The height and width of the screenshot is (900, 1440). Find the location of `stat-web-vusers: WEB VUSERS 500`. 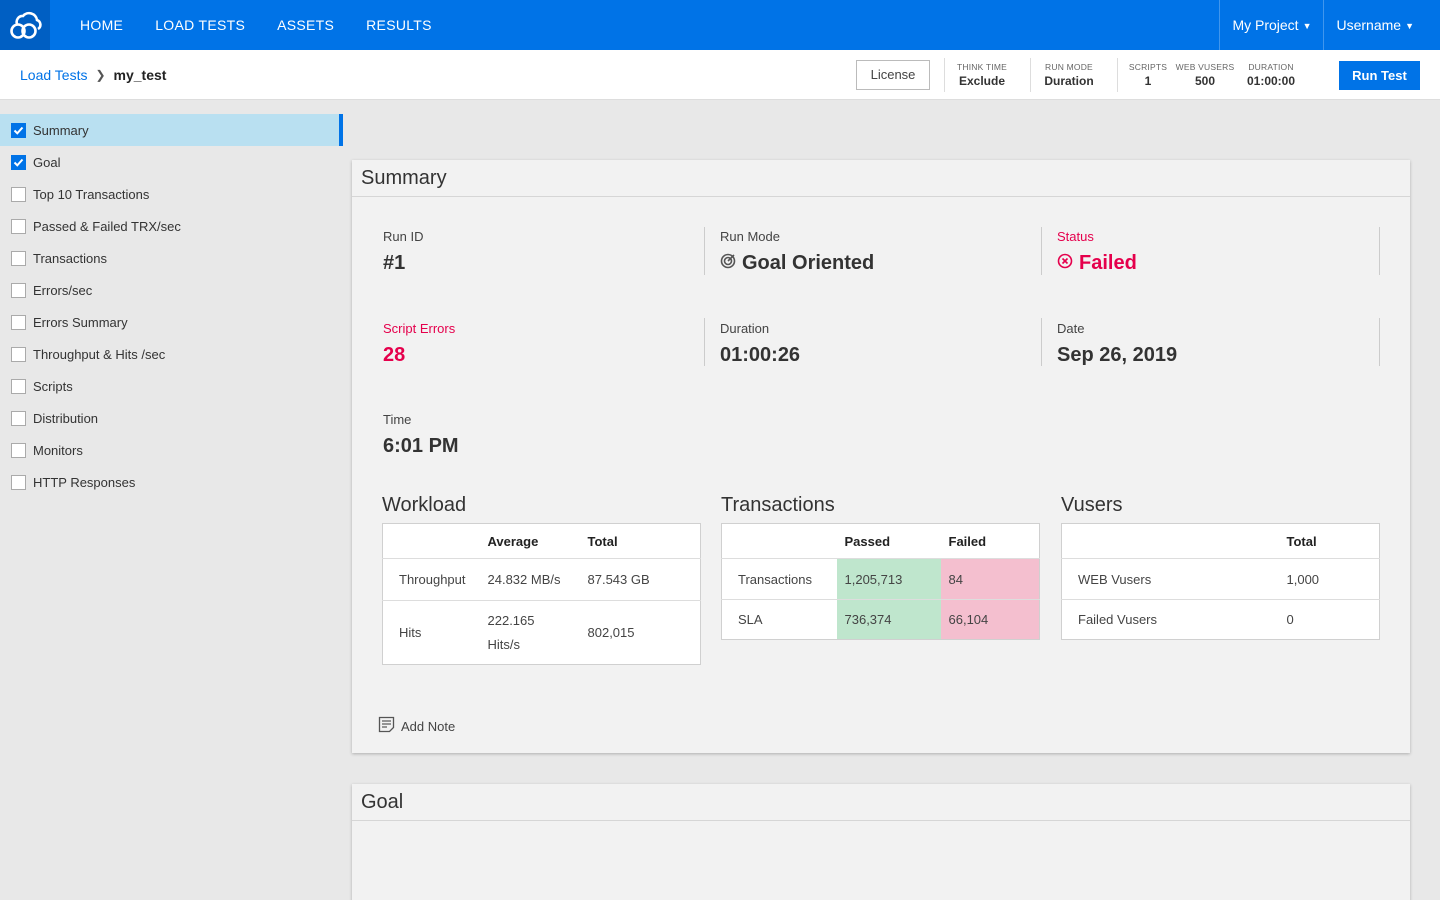

stat-web-vusers: WEB VUSERS 500 is located at coordinates (1205, 75).